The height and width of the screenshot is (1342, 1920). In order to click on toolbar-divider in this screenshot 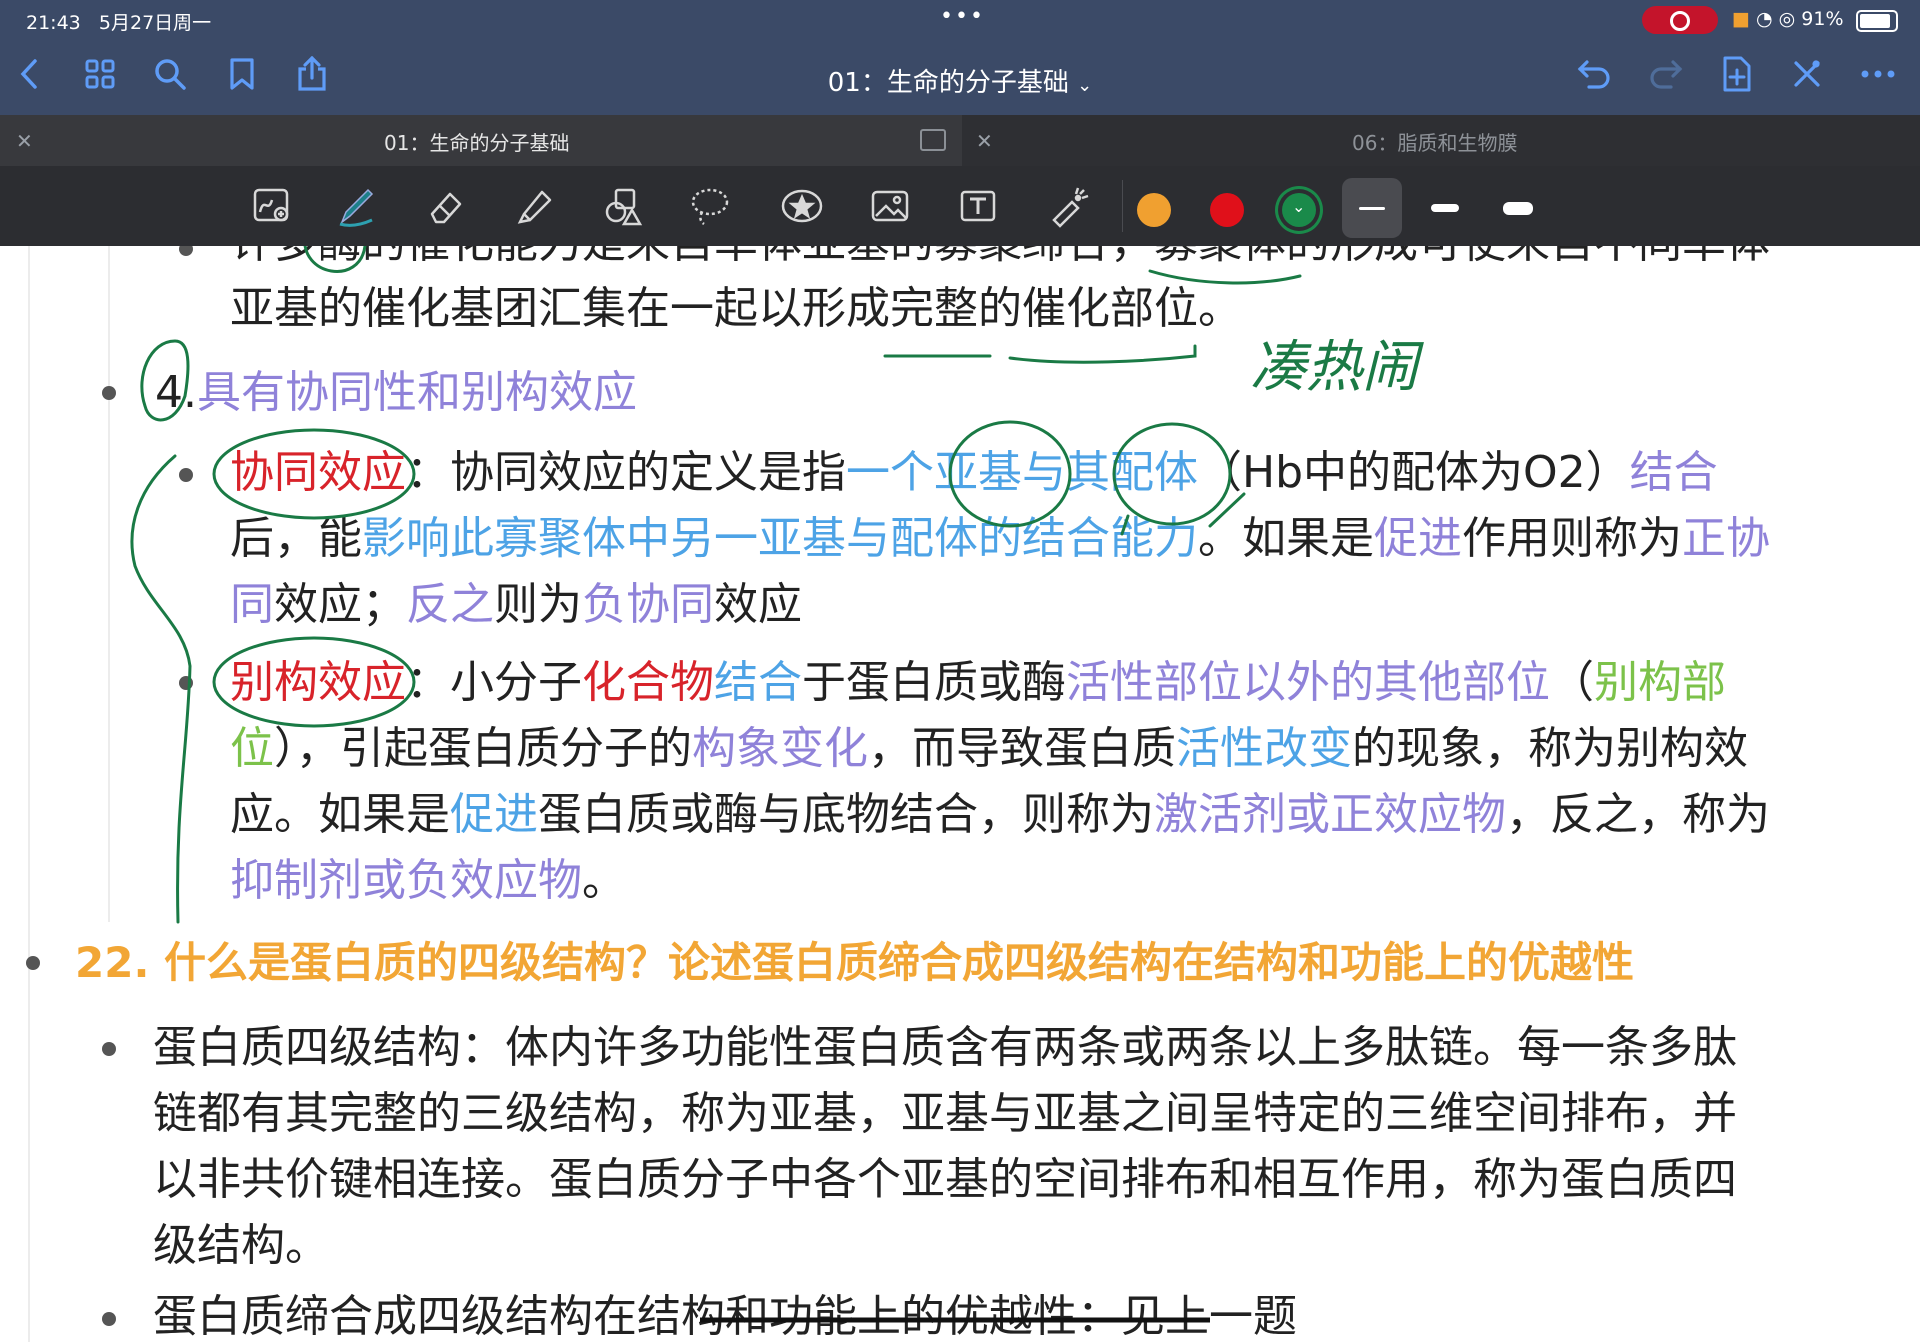, I will do `click(1122, 206)`.